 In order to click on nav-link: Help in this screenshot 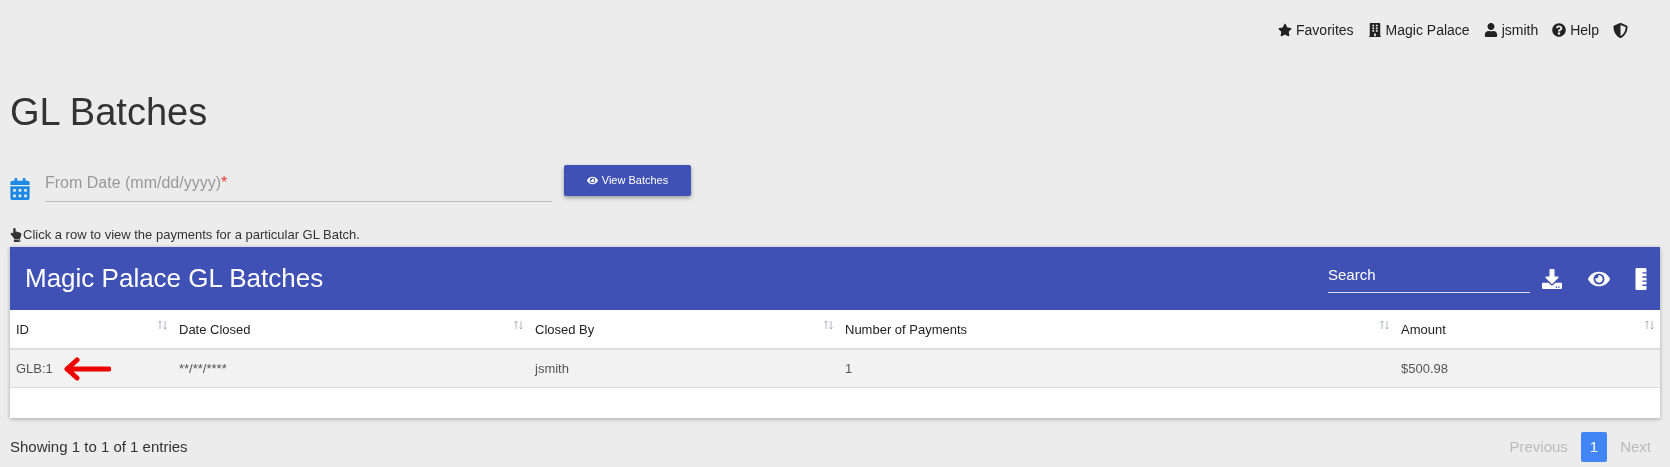, I will do `click(1575, 30)`.